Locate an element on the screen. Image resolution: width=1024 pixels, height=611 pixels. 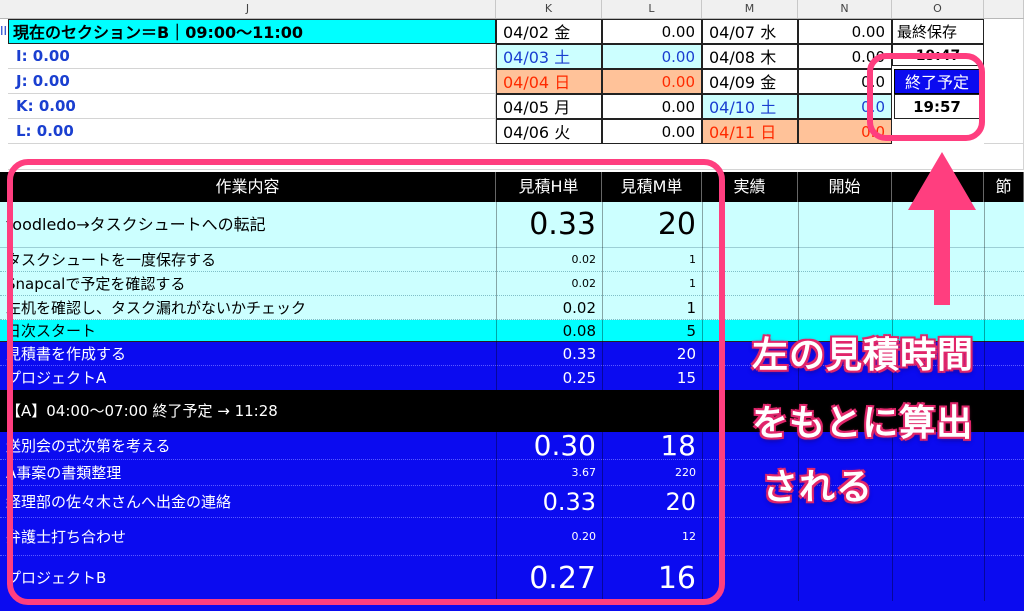
summary-k: K: 0.00 is located at coordinates (252, 106).